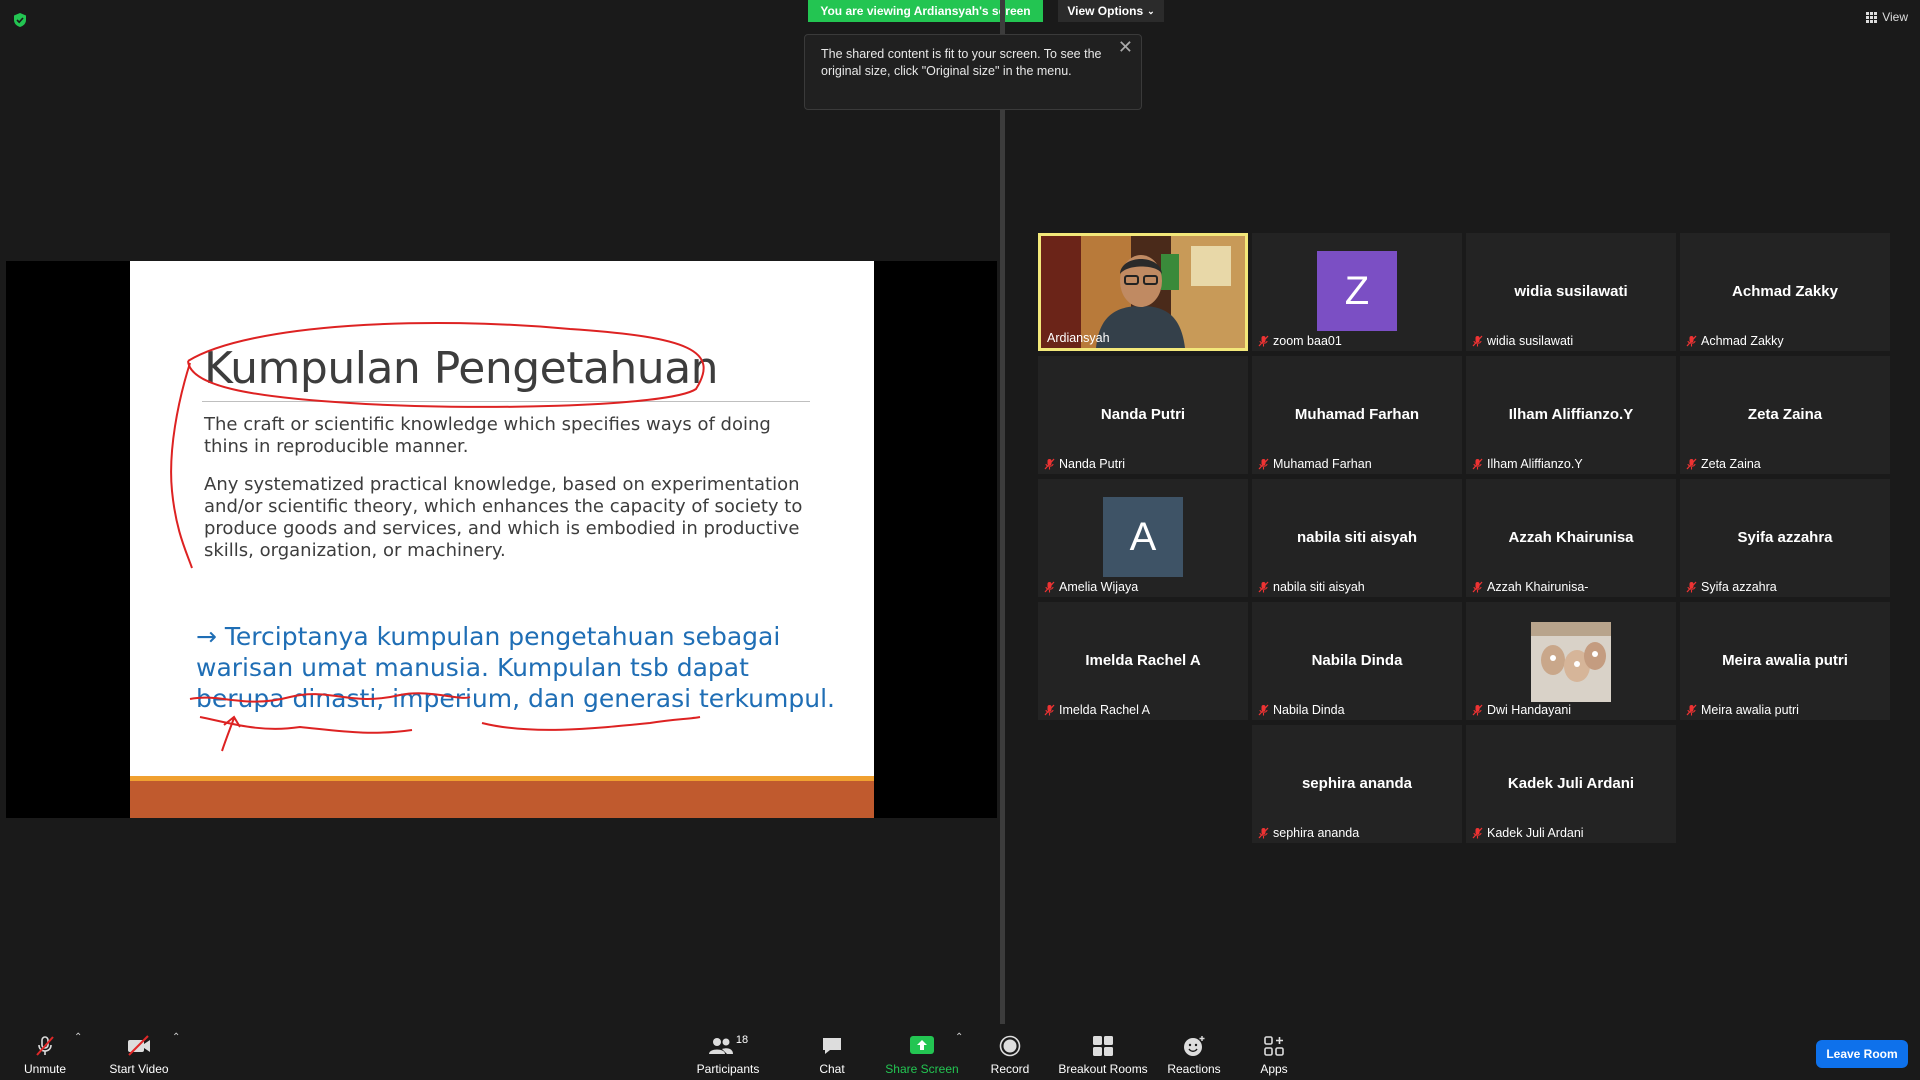 The height and width of the screenshot is (1080, 1920). Describe the element at coordinates (1125, 47) in the screenshot. I see `close-icon: ✕` at that location.